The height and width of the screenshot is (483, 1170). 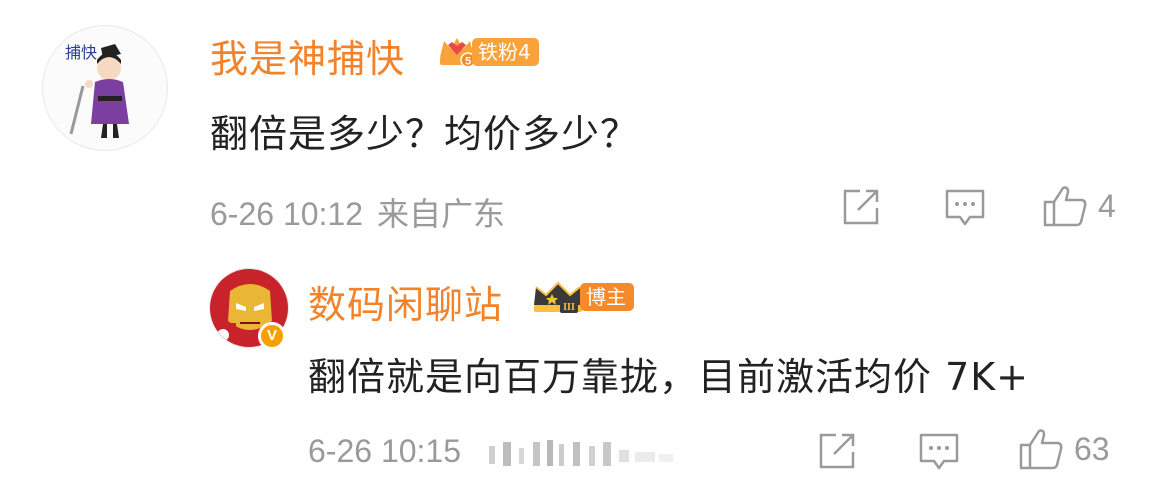 I want to click on fan-badge: 5 铁粉4, so click(x=487, y=52).